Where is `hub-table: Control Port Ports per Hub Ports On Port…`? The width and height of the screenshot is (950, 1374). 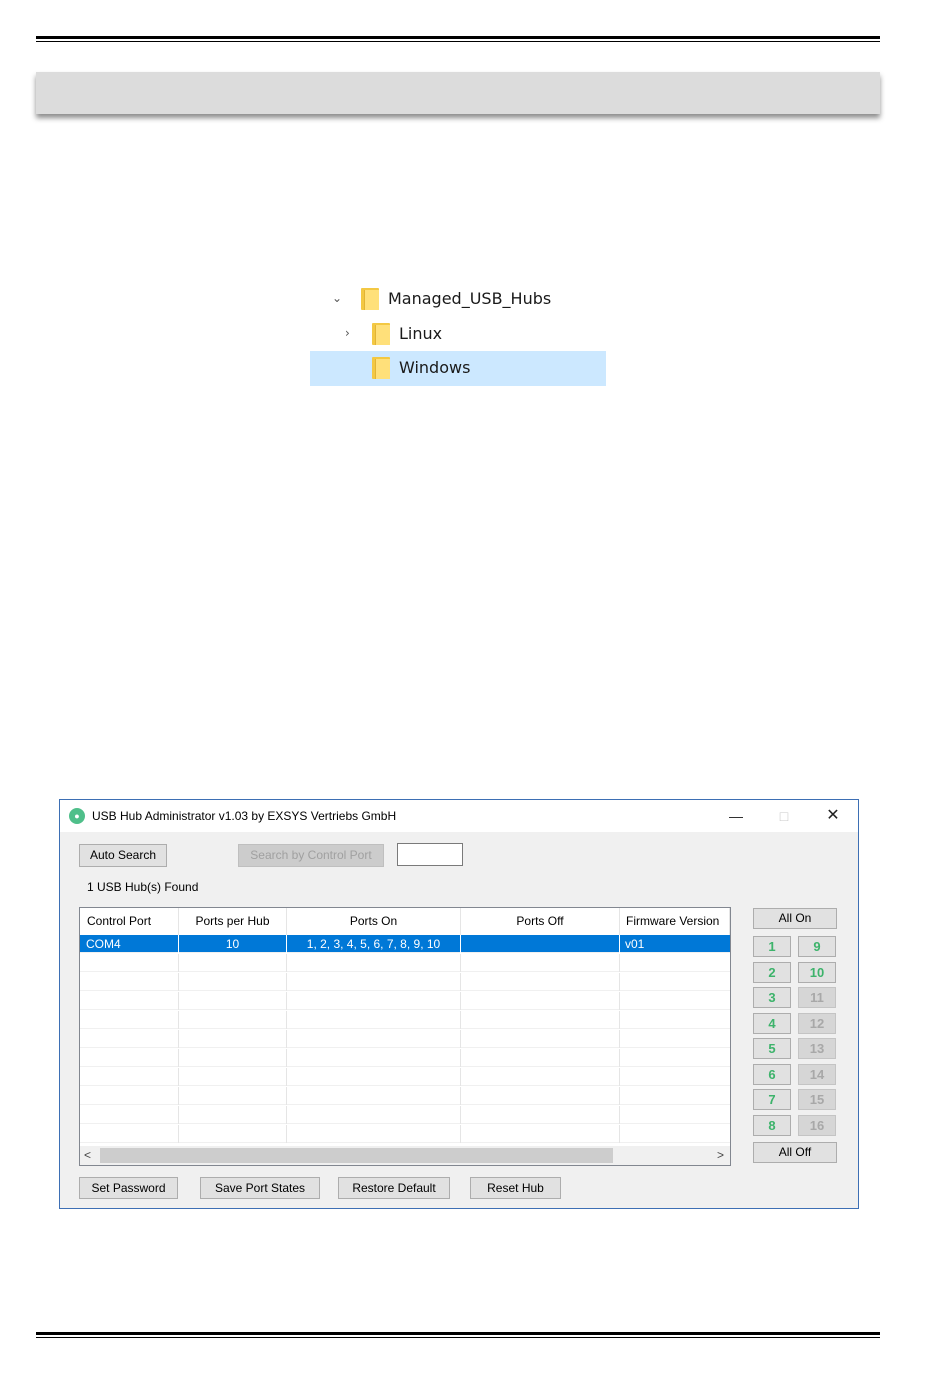
hub-table: Control Port Ports per Hub Ports On Port… is located at coordinates (405, 1036).